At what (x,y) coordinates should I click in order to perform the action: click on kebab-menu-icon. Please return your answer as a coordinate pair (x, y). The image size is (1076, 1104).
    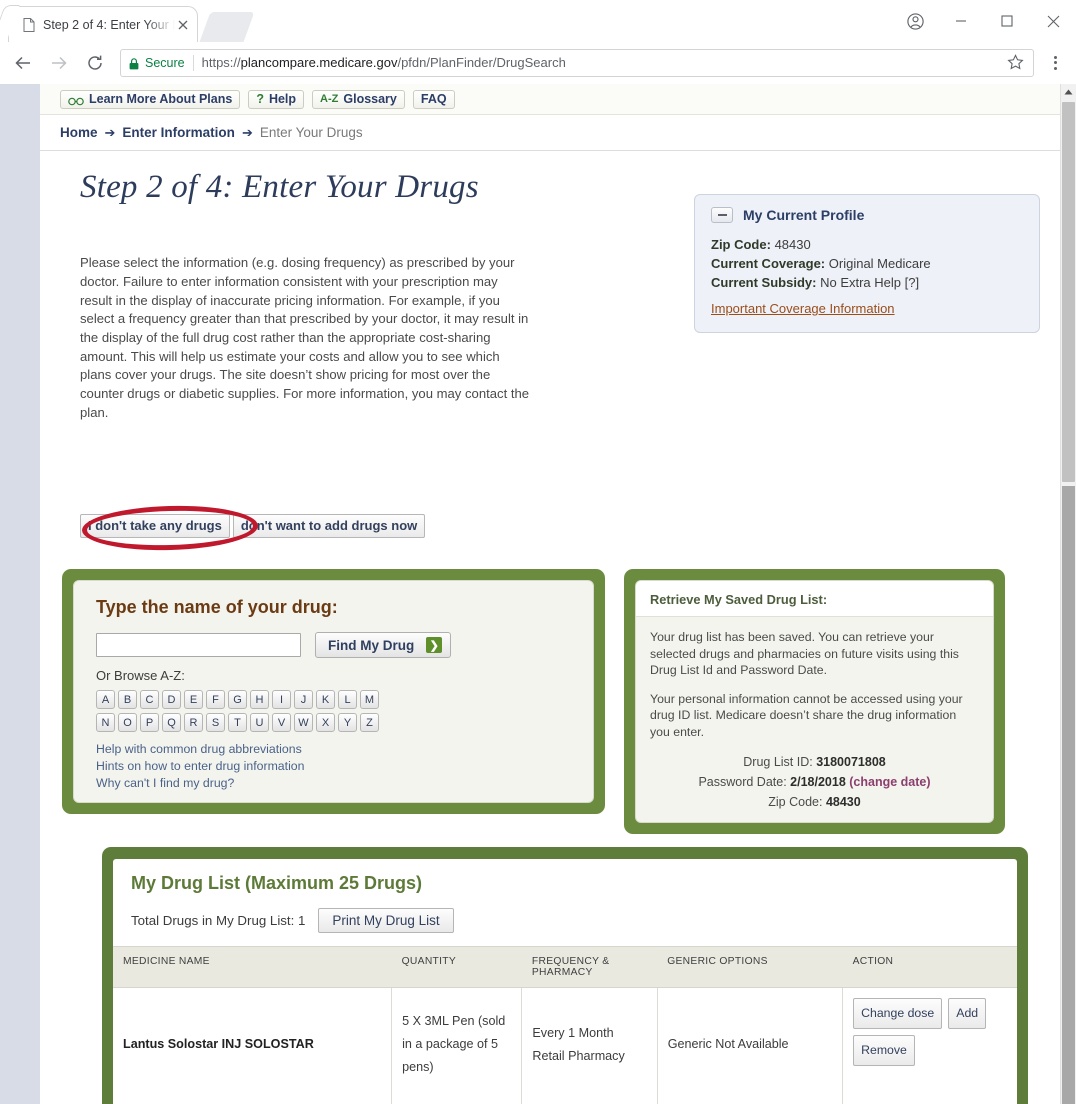
    Looking at the image, I should click on (1055, 63).